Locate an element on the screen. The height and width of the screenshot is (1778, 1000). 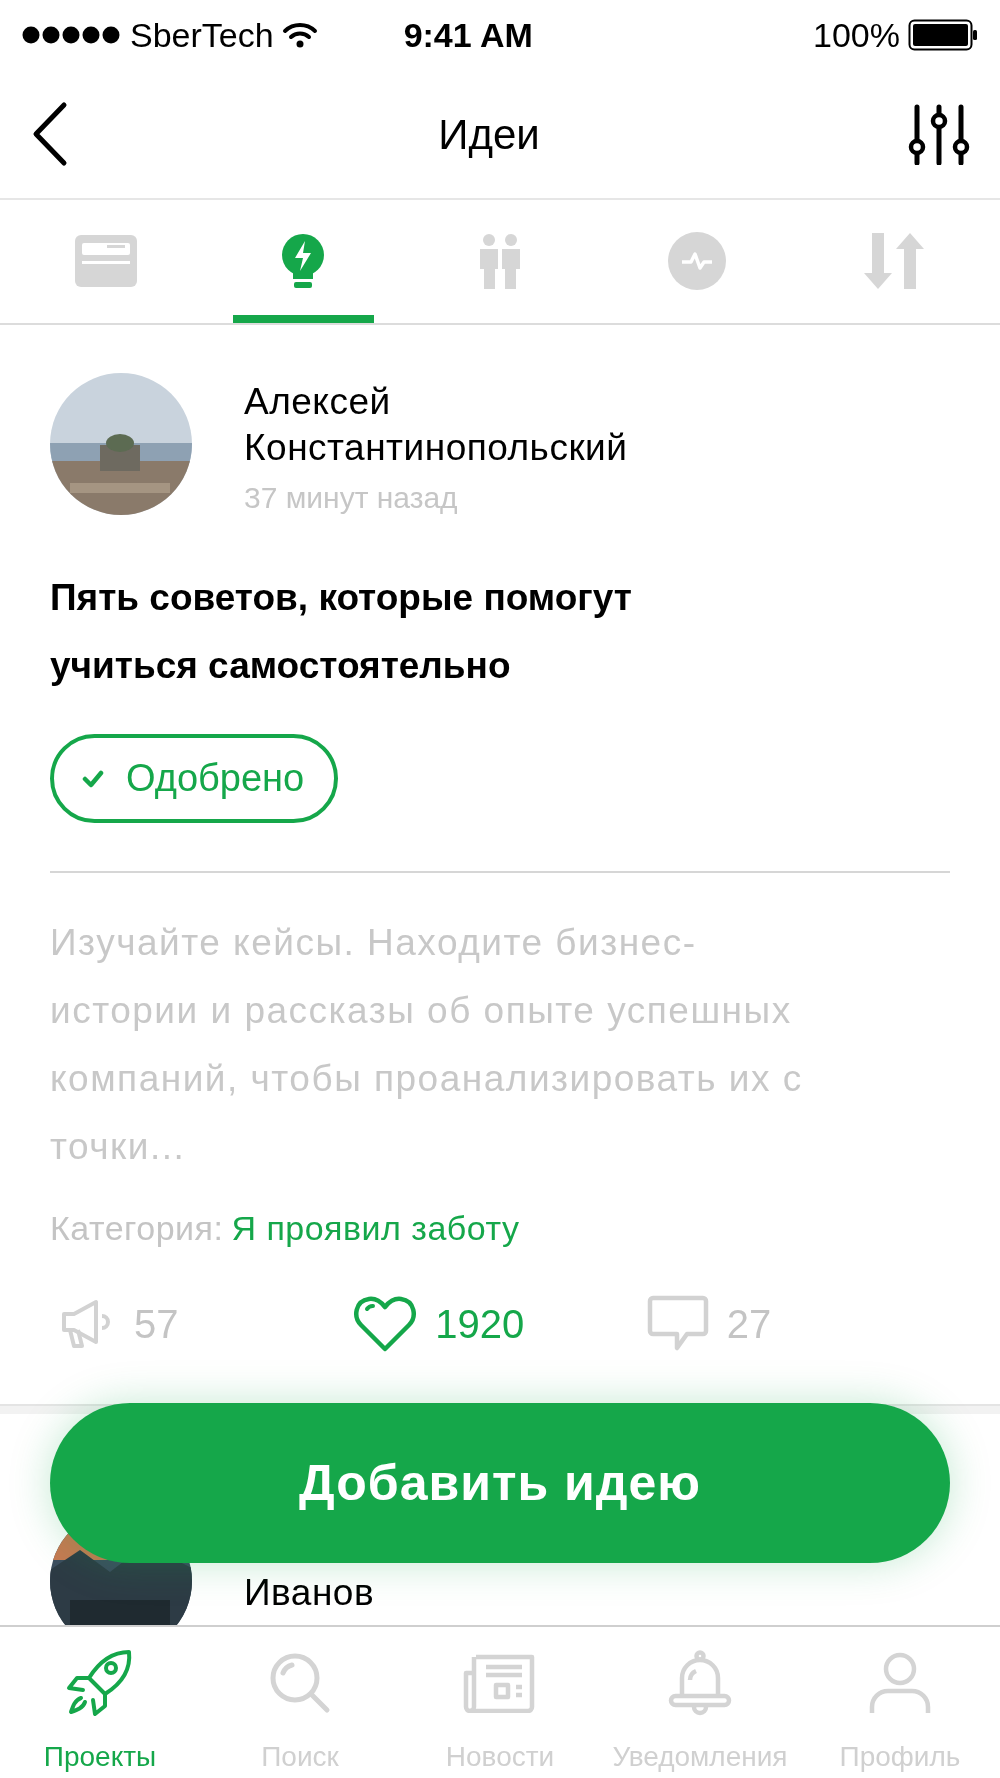
author-name: Алексей Константинопольский is located at coordinates (436, 425).